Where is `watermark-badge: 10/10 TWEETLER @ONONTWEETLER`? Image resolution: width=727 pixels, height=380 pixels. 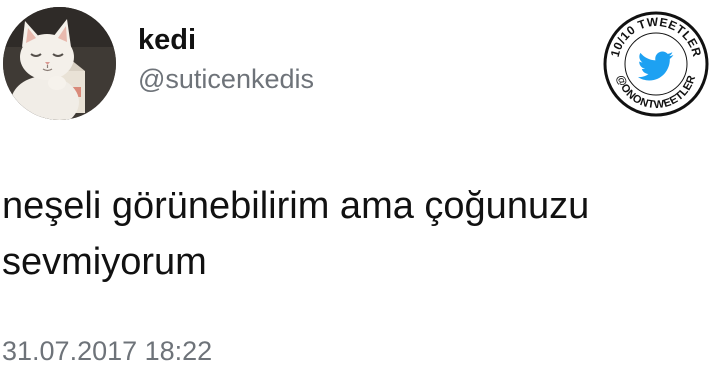 watermark-badge: 10/10 TWEETLER @ONONTWEETLER is located at coordinates (656, 64).